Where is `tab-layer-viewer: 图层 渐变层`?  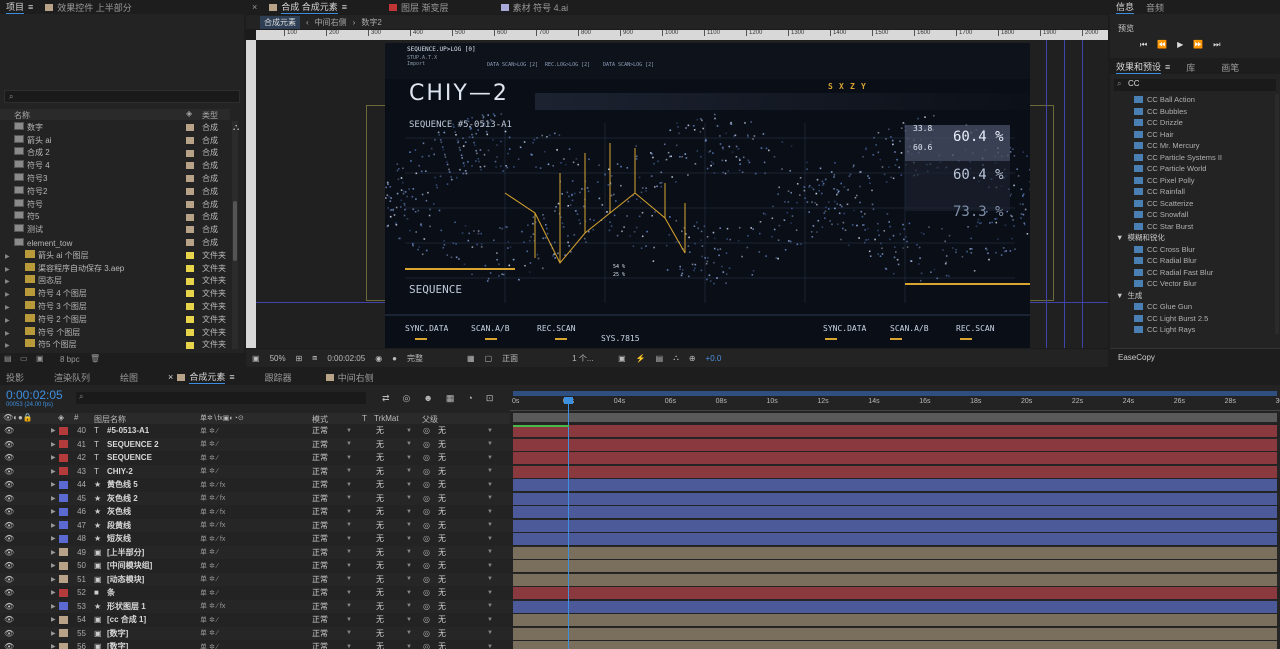 tab-layer-viewer: 图层 渐变层 is located at coordinates (419, 7).